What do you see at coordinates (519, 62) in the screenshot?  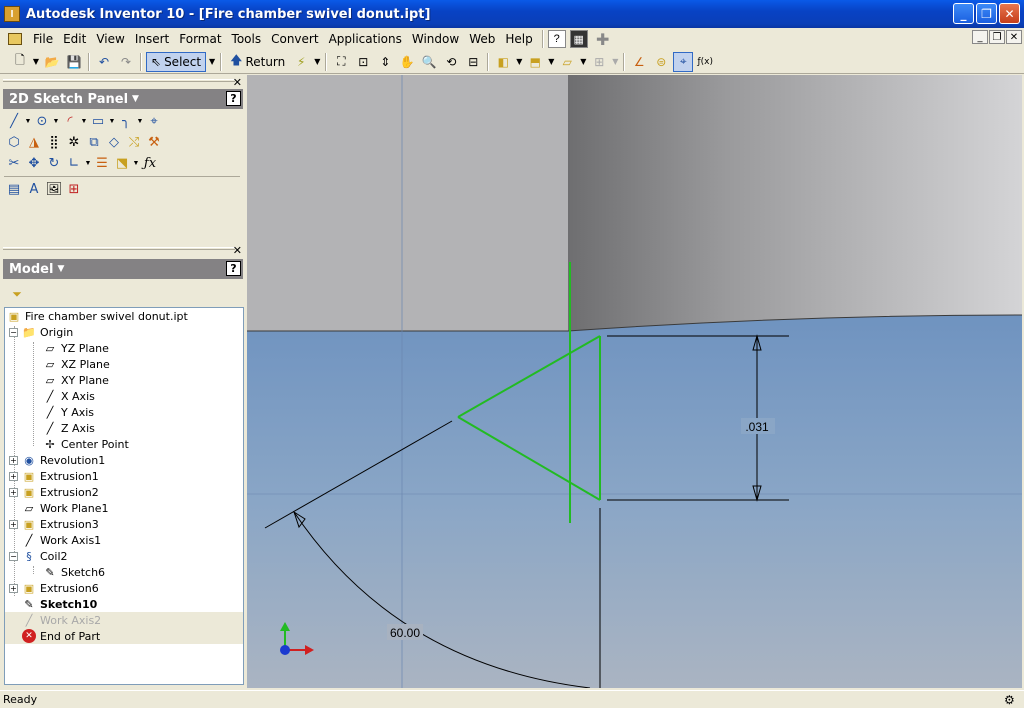 I see `display-mode-dropdown-icon: ▼` at bounding box center [519, 62].